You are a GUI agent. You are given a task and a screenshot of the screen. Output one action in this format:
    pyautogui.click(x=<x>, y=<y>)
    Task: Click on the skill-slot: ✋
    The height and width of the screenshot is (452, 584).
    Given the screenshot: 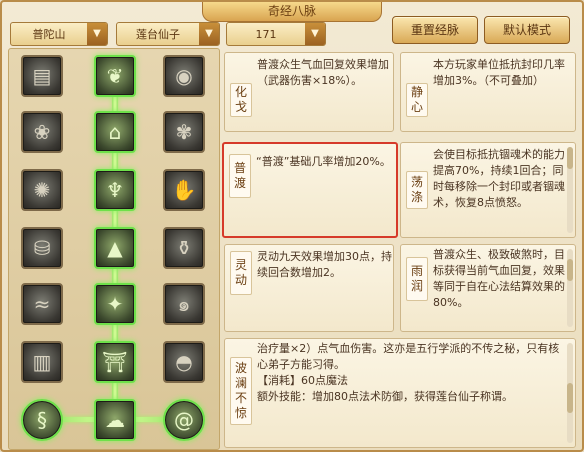 What is the action you would take?
    pyautogui.click(x=184, y=190)
    